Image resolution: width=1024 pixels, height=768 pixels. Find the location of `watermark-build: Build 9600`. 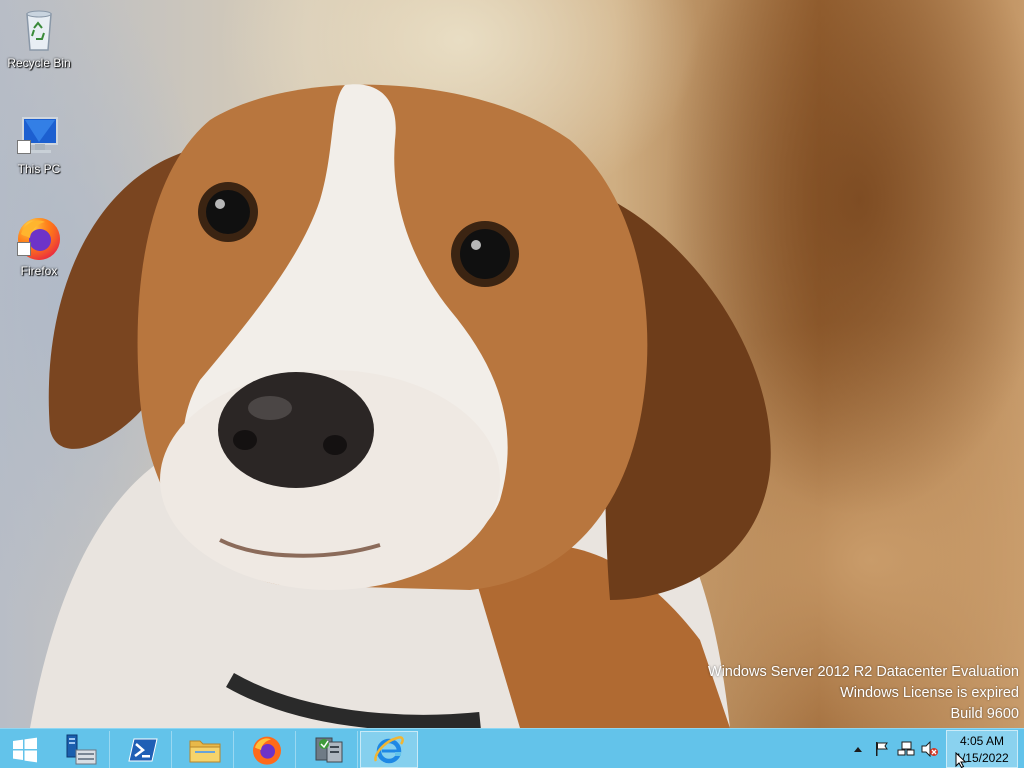

watermark-build: Build 9600 is located at coordinates (984, 714).